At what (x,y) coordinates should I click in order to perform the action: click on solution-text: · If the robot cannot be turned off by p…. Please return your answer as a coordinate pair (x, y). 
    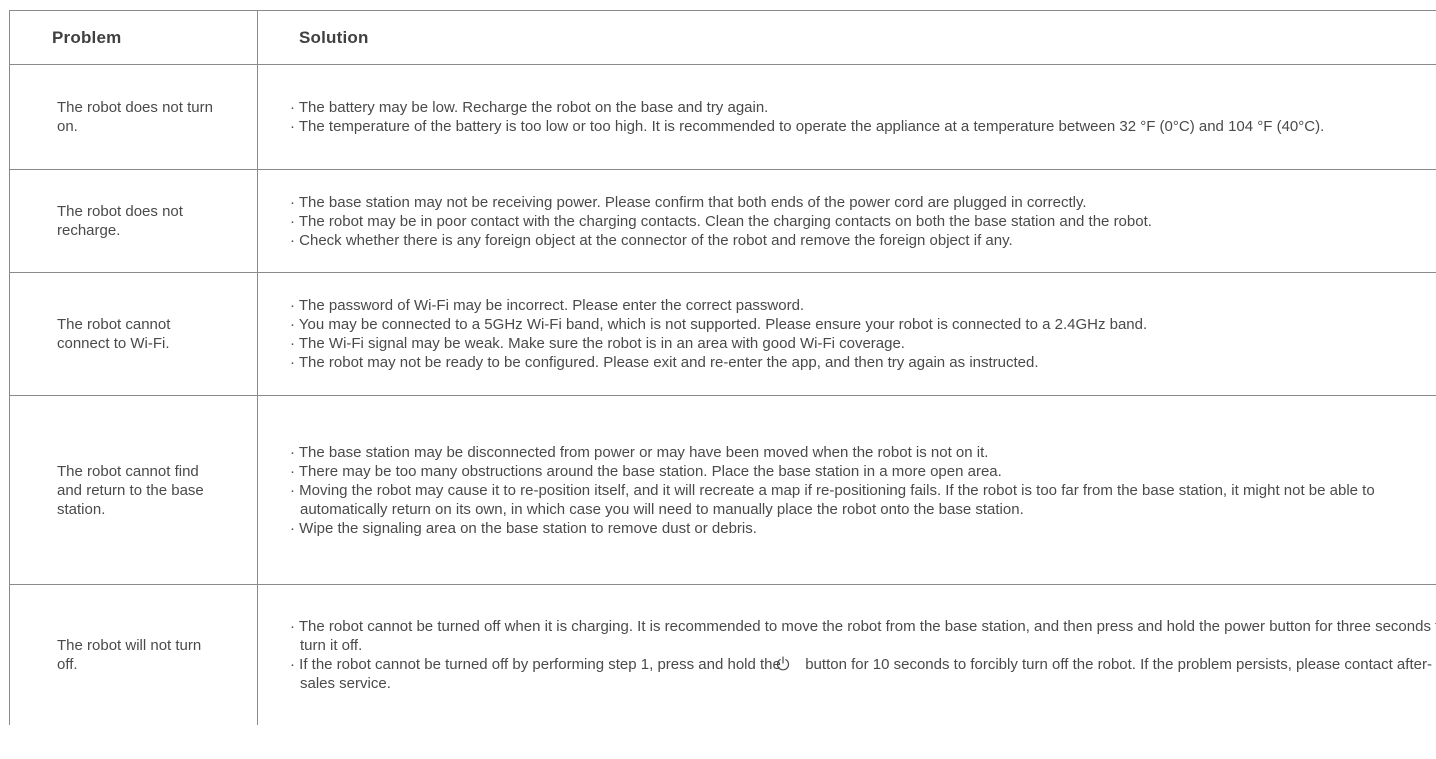
    Looking at the image, I should click on (535, 664).